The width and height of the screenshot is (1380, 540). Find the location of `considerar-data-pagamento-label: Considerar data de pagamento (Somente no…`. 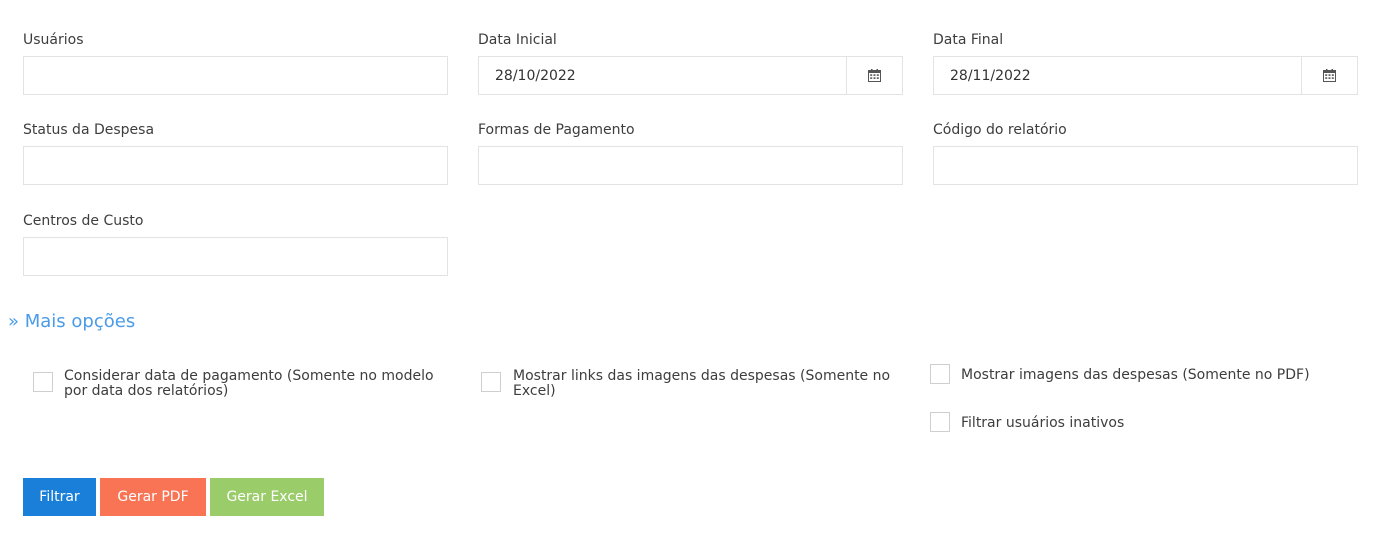

considerar-data-pagamento-label: Considerar data de pagamento (Somente no… is located at coordinates (249, 383).